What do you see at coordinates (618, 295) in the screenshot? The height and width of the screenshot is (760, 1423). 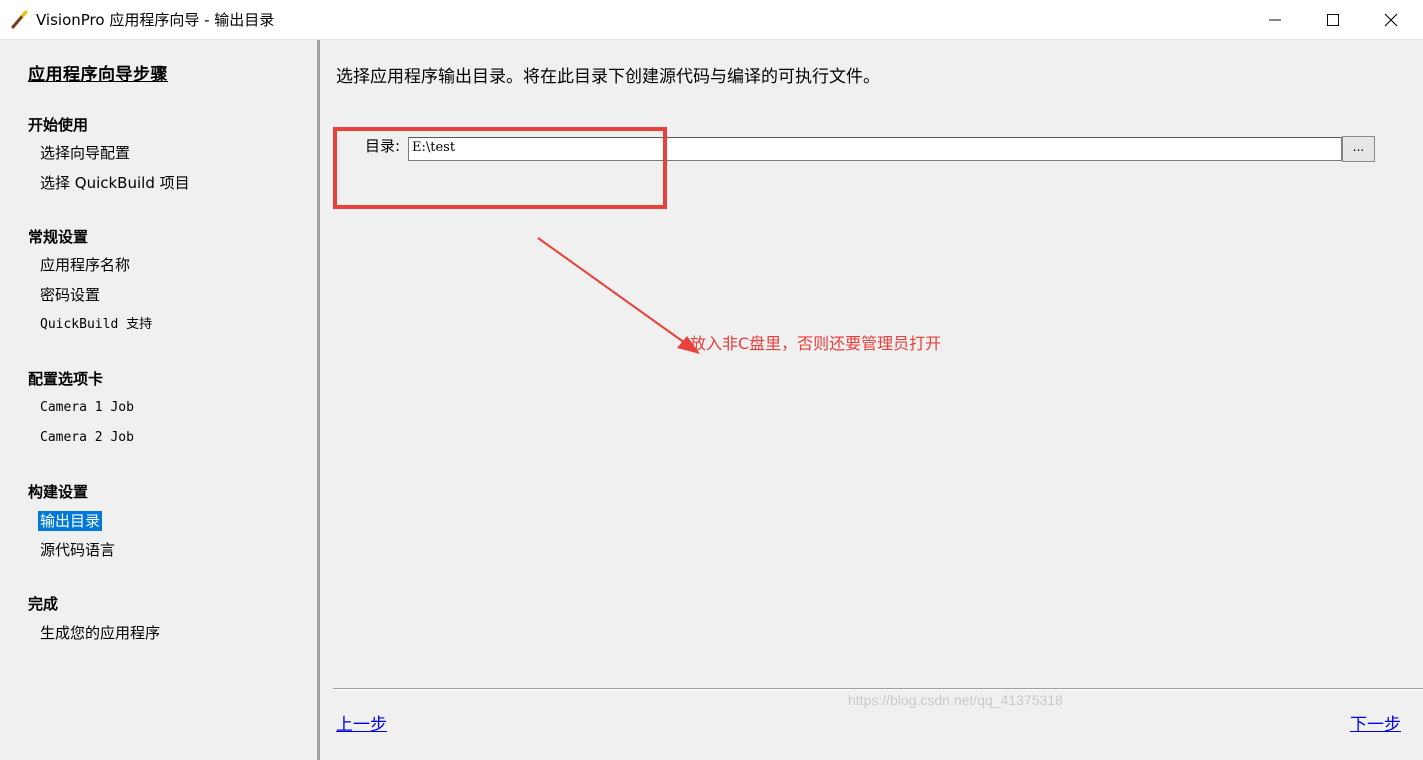 I see `annotation-arrow-icon` at bounding box center [618, 295].